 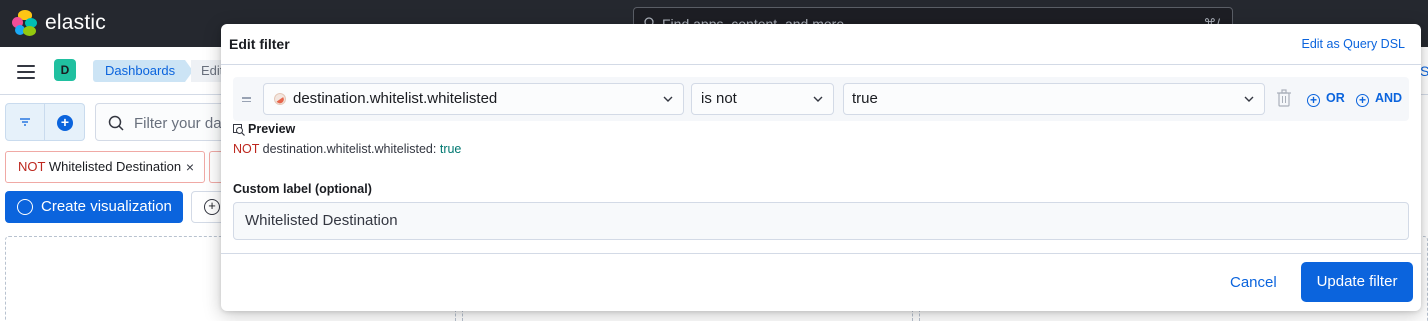 I want to click on magnify-icon, so click(x=239, y=130).